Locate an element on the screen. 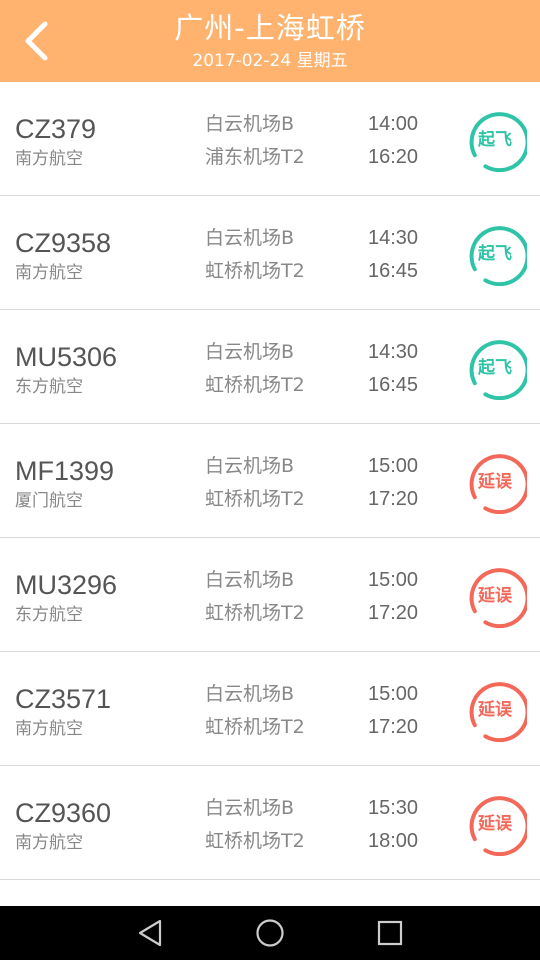 Image resolution: width=540 pixels, height=960 pixels. app-header: 广州-上海虹桥 2017-02-24 星期五 is located at coordinates (270, 41).